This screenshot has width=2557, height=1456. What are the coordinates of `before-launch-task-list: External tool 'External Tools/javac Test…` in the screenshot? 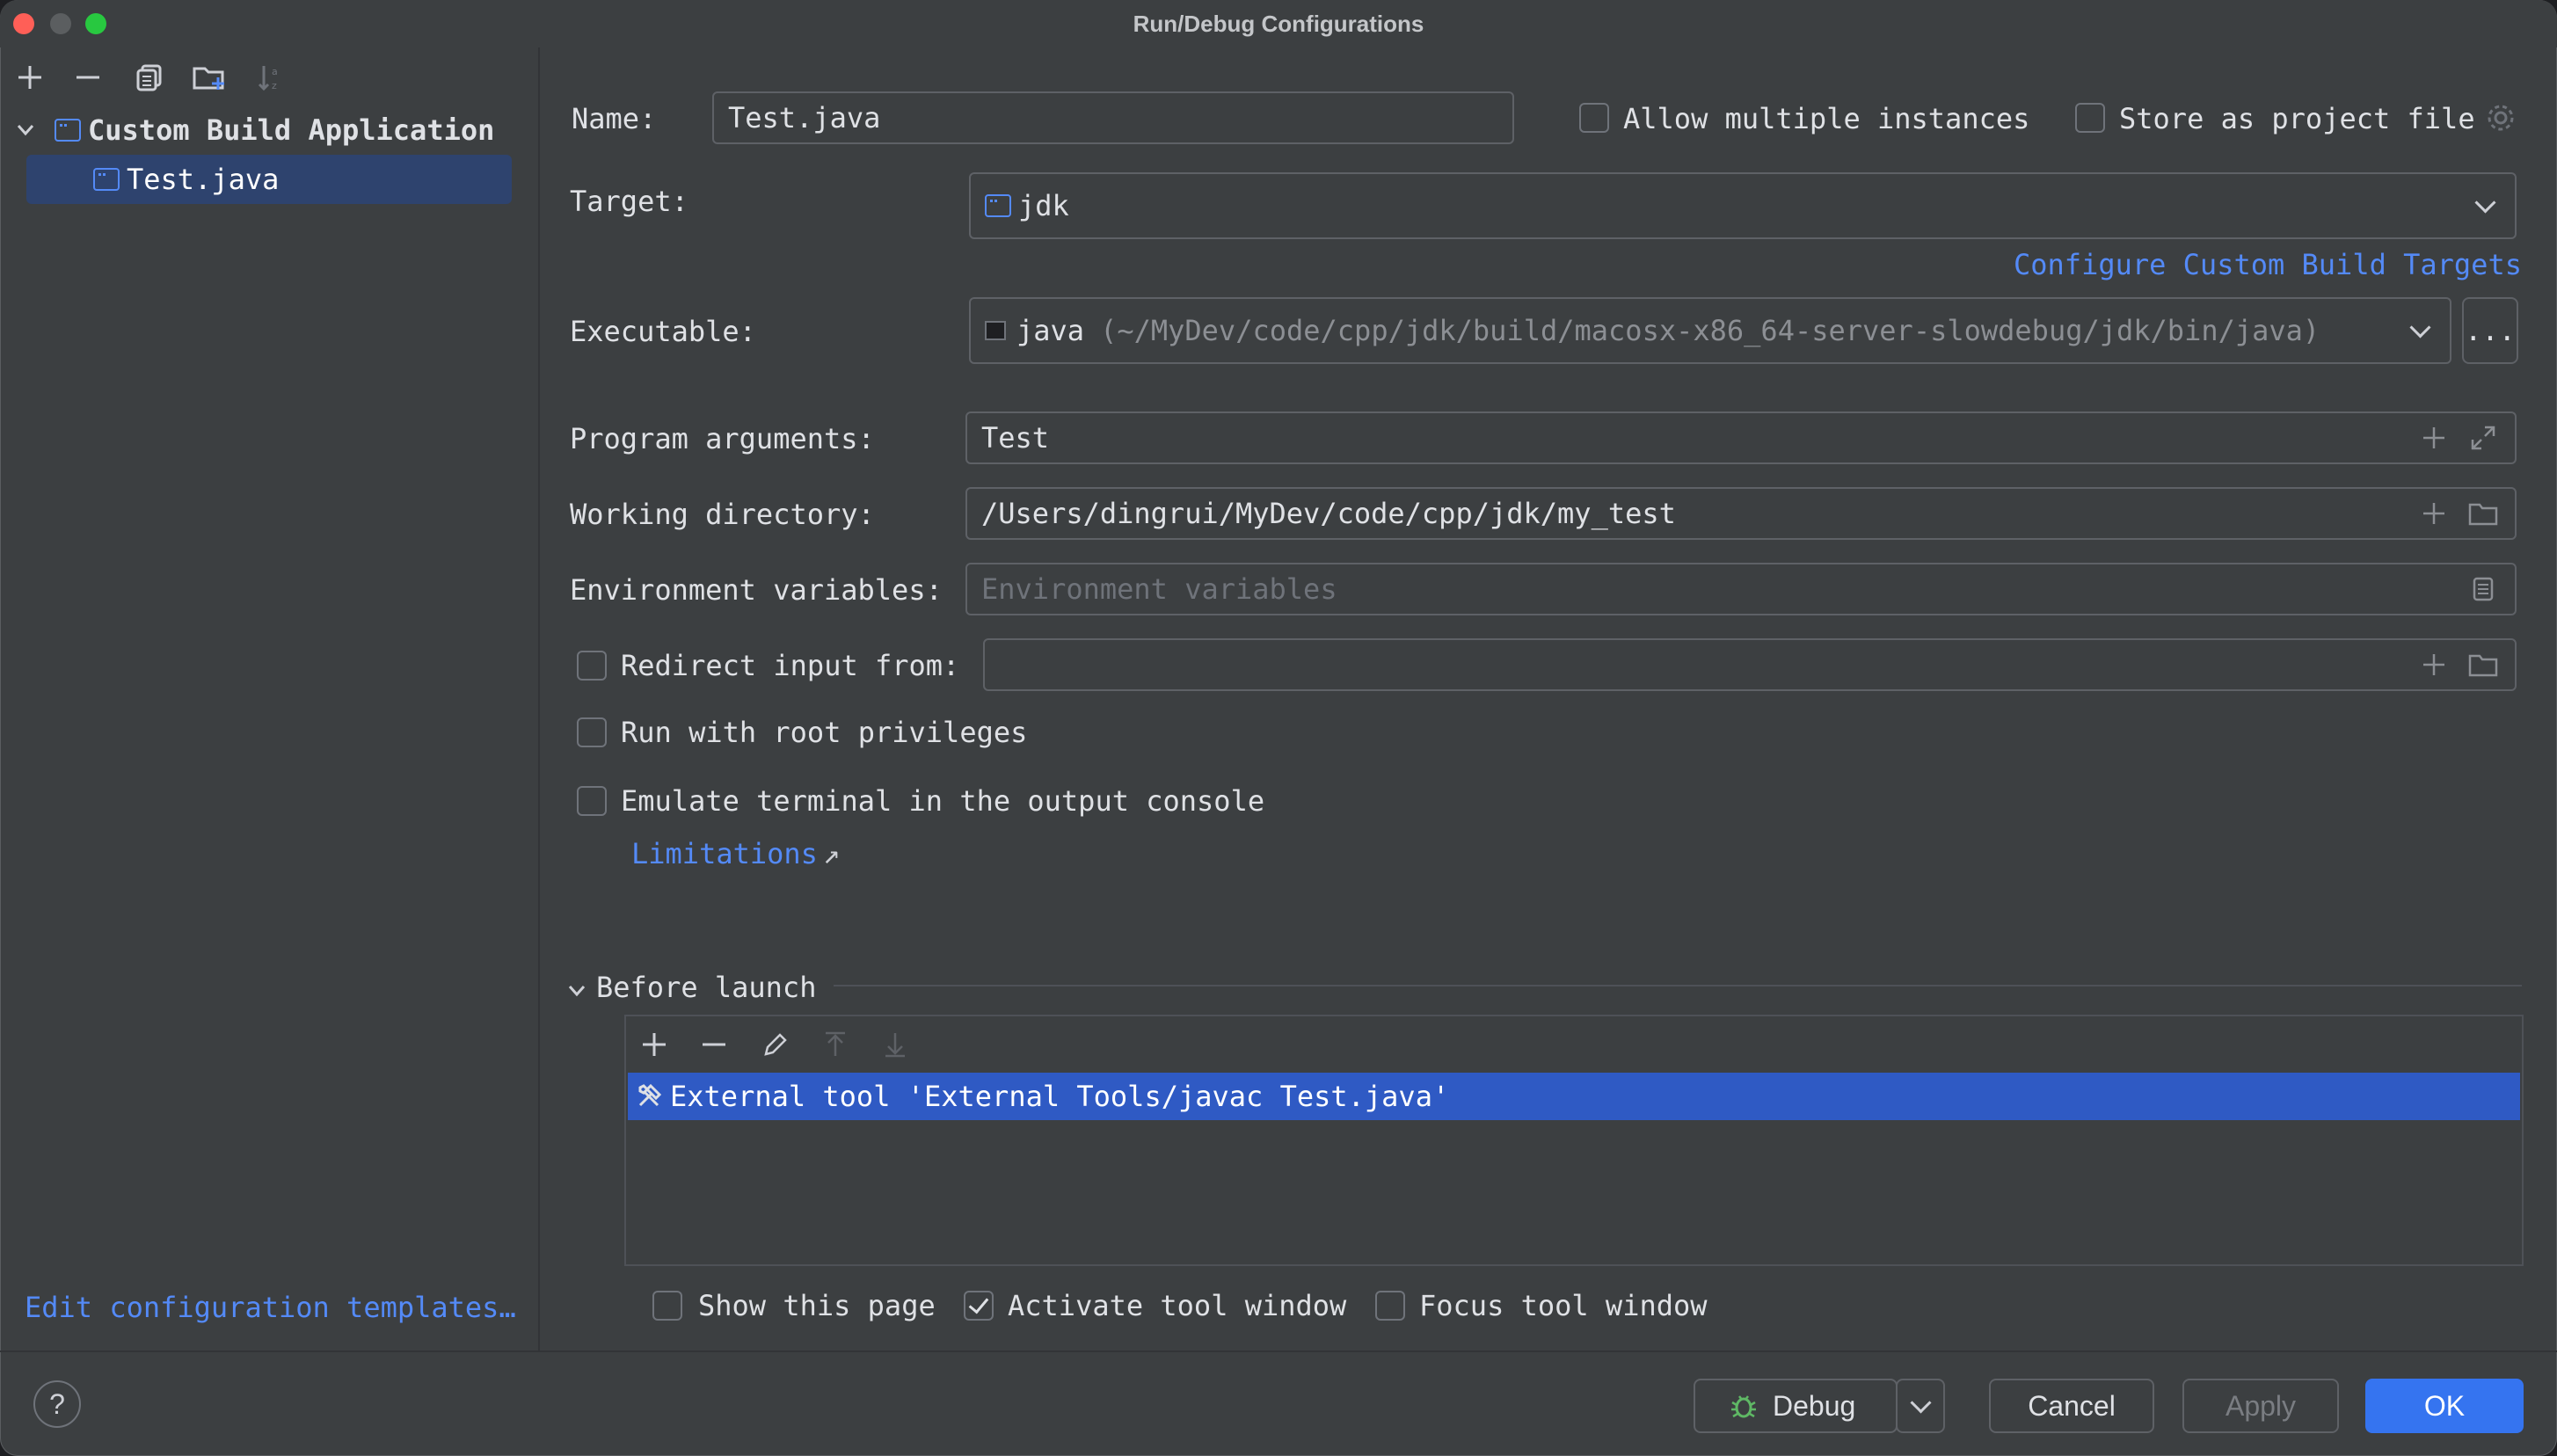 It's located at (1574, 1140).